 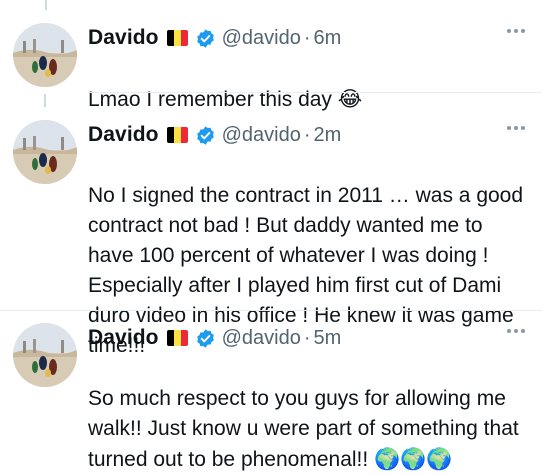 I want to click on globe-emoji: 🌍🌍🌍, so click(x=413, y=459).